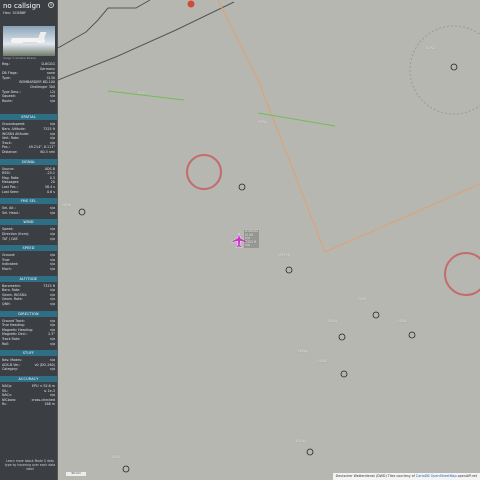 The image size is (480, 480). What do you see at coordinates (402, 321) in the screenshot?
I see `map-label: EDRV` at bounding box center [402, 321].